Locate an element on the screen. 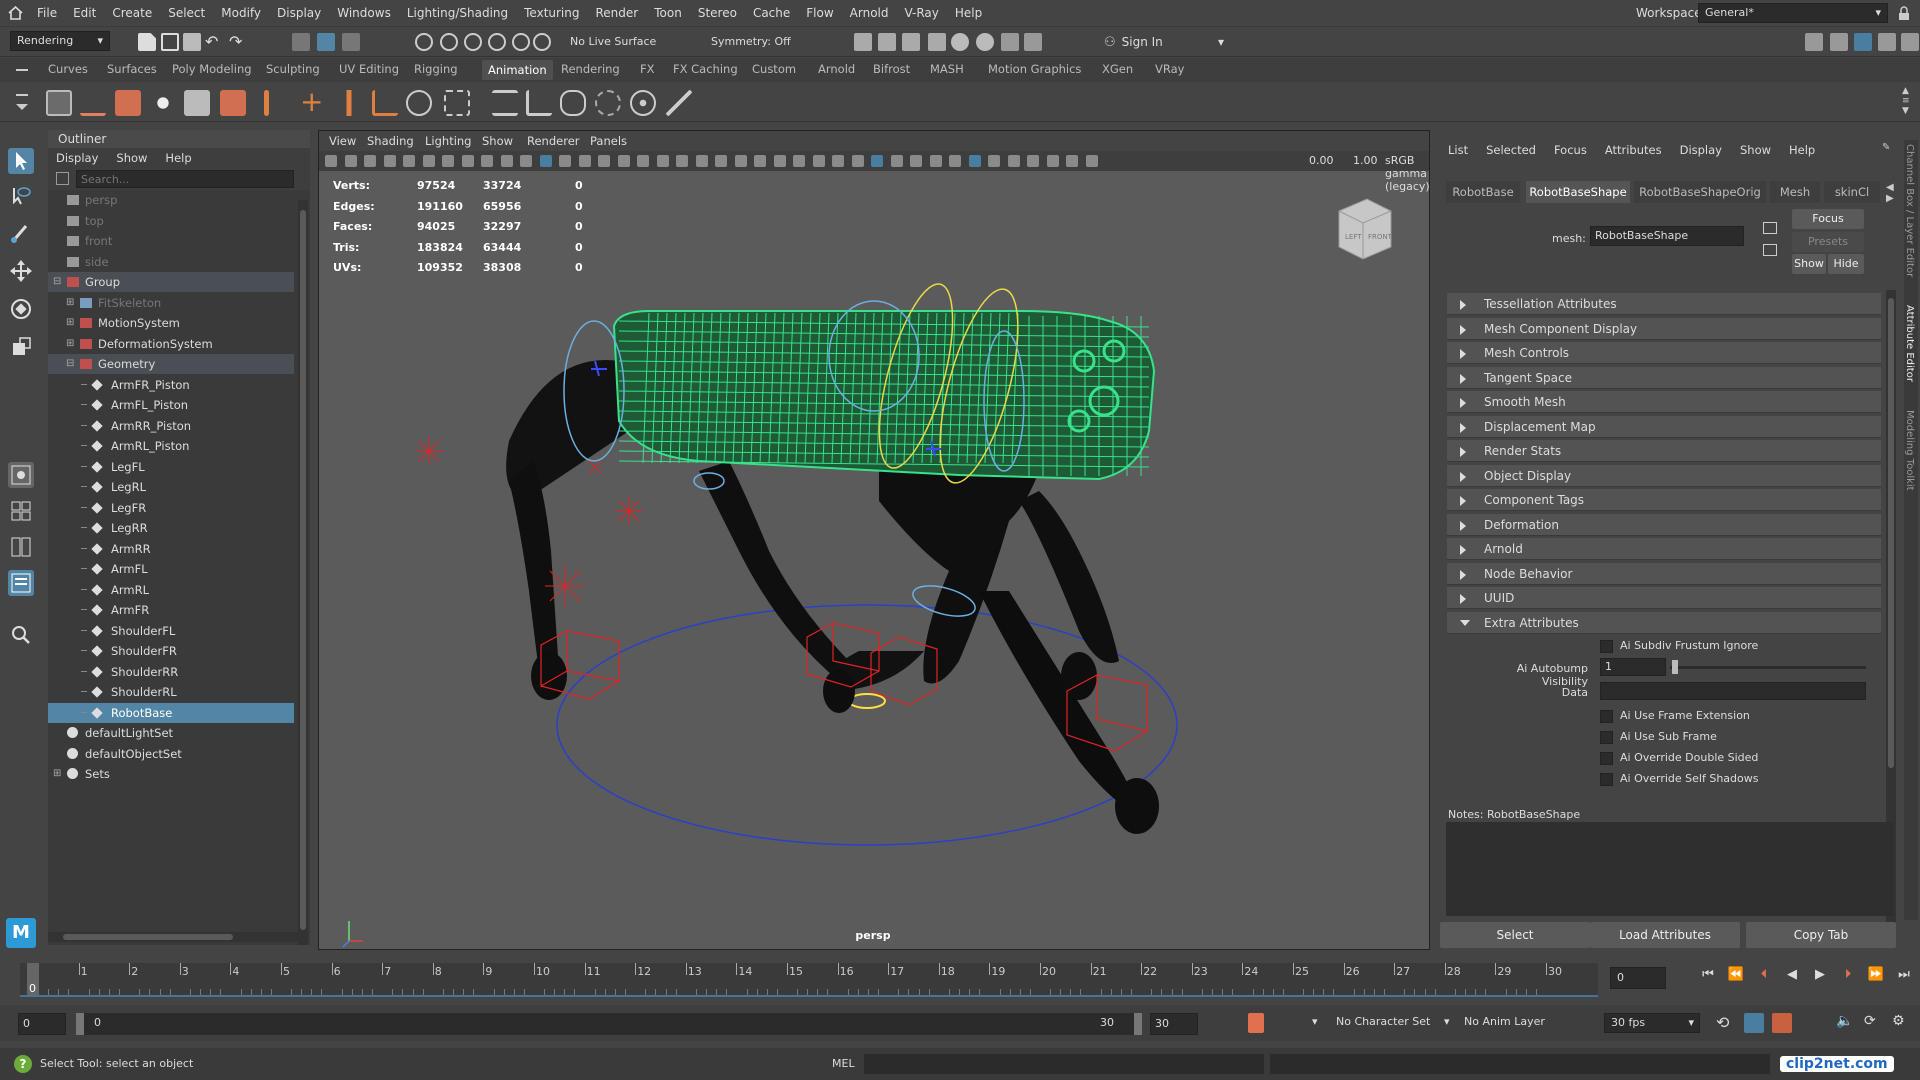  ae-section-mesh-component-display: Mesh Component Display is located at coordinates (1664, 328).